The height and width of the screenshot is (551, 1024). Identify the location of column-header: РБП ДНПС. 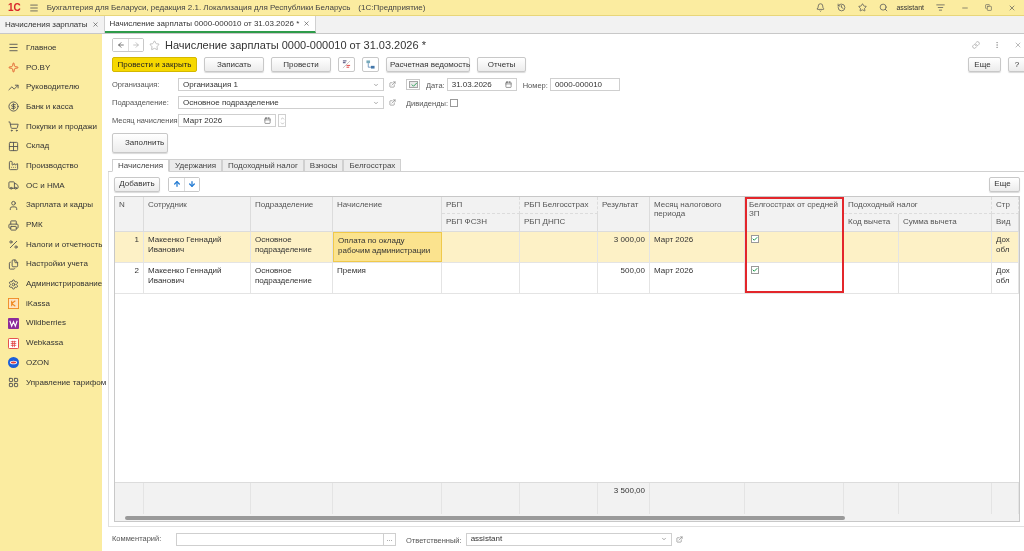
(559, 222).